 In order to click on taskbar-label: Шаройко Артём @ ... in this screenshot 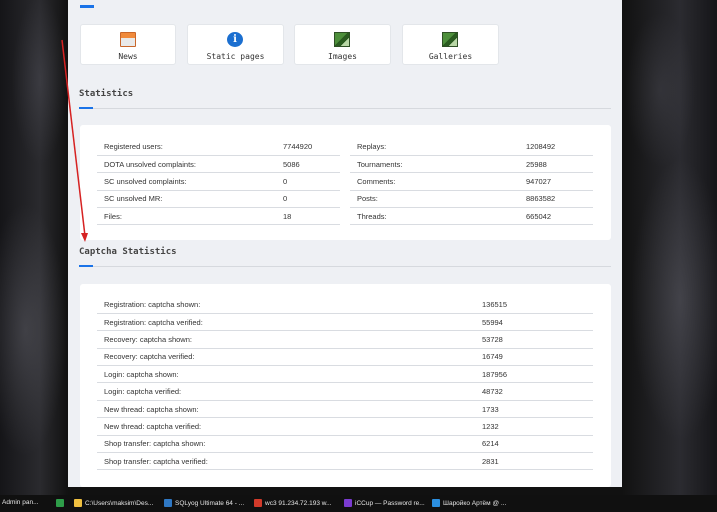, I will do `click(475, 503)`.